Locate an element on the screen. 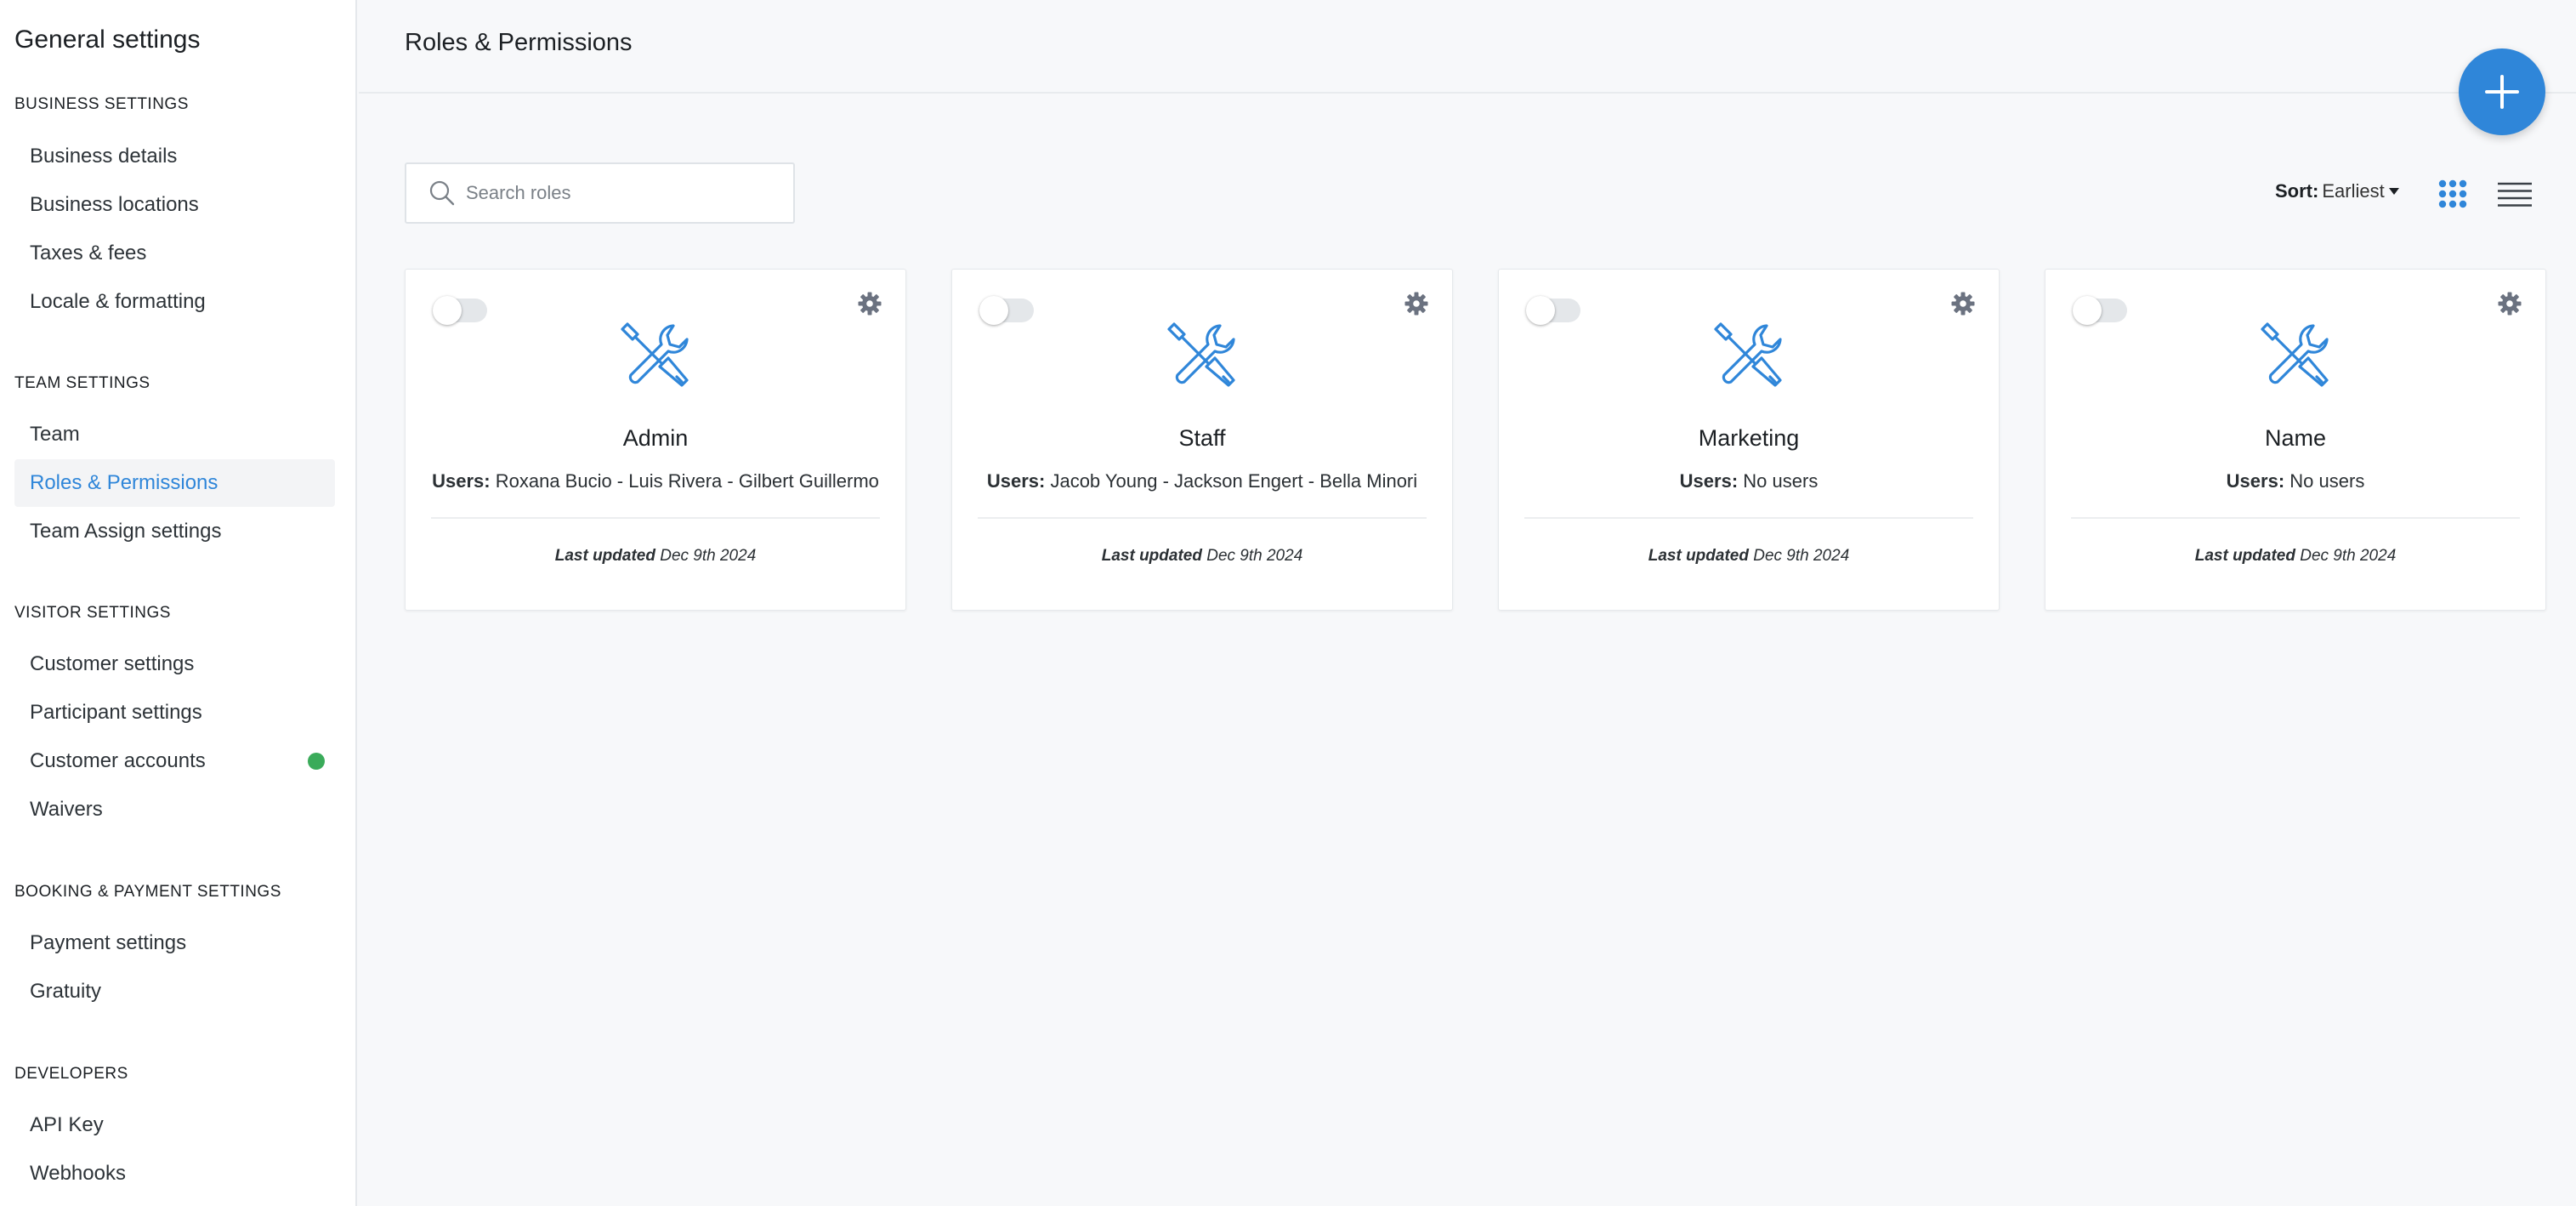  sidebar-item-customer-accounts: Customer accounts is located at coordinates (175, 761).